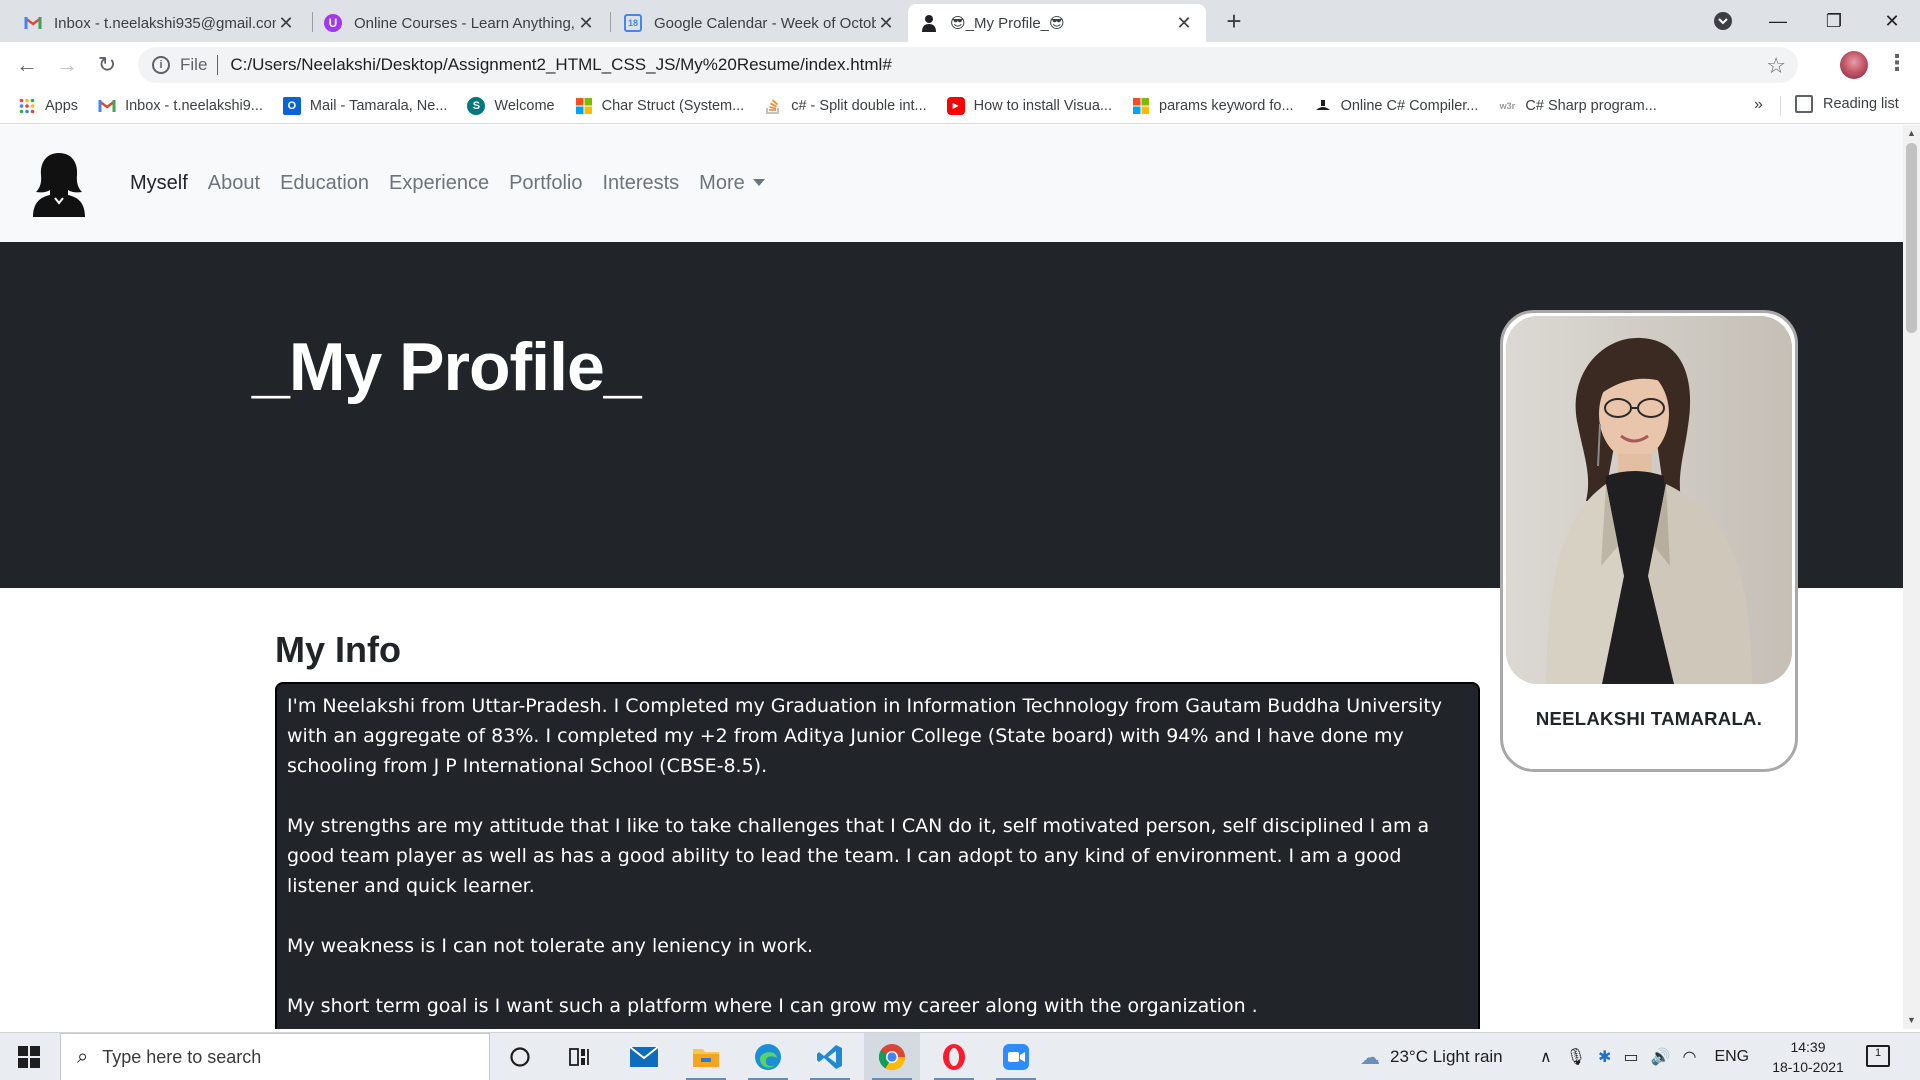 Image resolution: width=1920 pixels, height=1080 pixels. What do you see at coordinates (333, 23) in the screenshot?
I see `udemy-icon: U` at bounding box center [333, 23].